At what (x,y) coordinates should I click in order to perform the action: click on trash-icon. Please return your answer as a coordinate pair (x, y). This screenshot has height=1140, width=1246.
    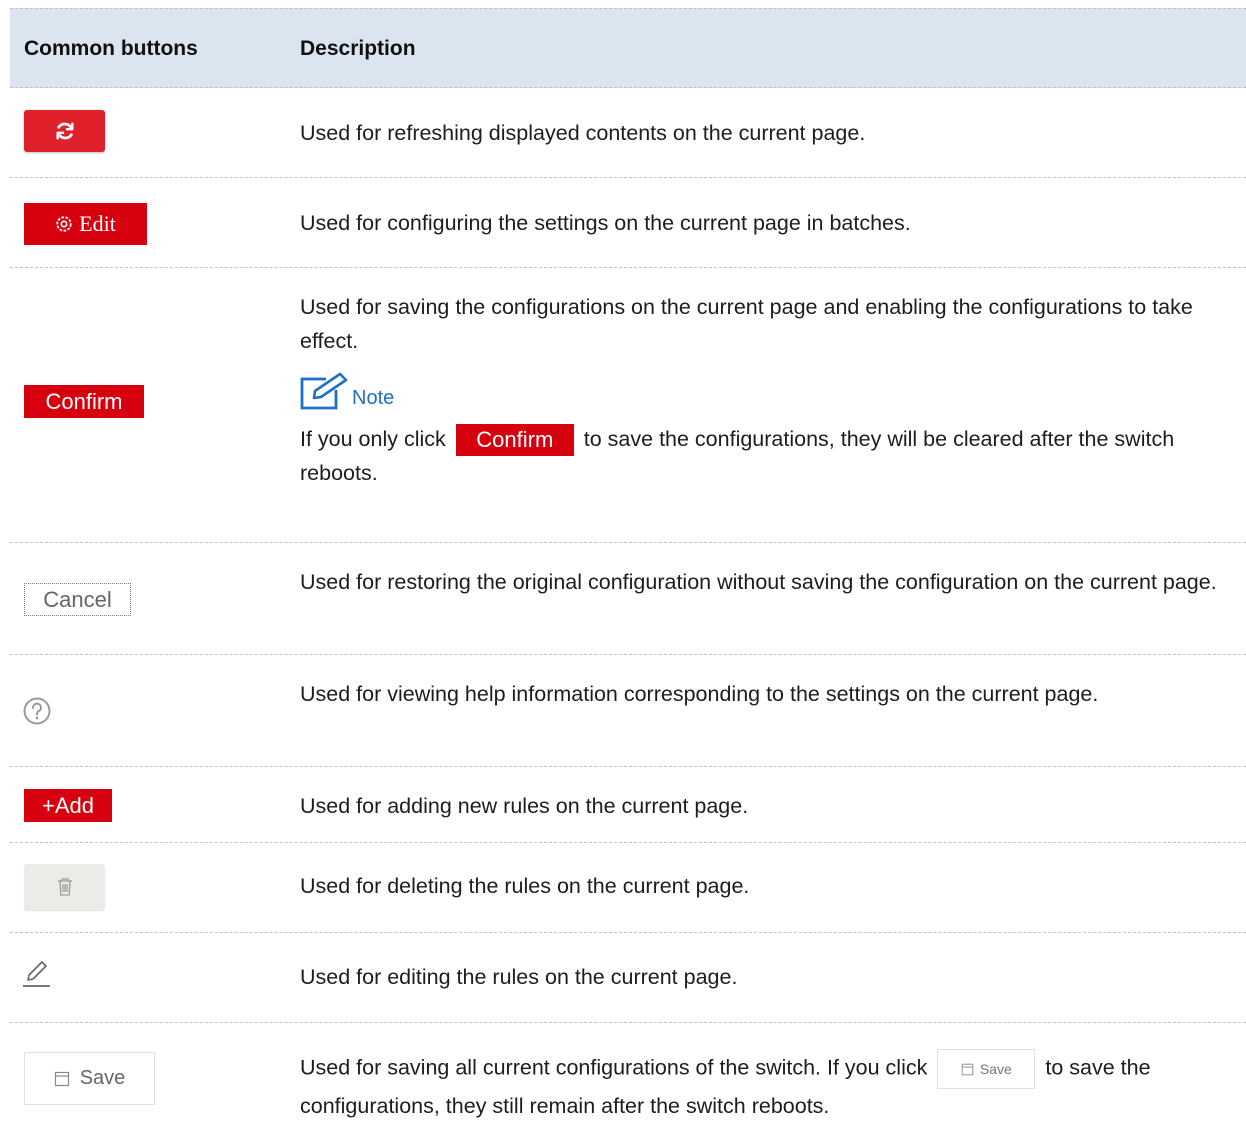
    Looking at the image, I should click on (64, 887).